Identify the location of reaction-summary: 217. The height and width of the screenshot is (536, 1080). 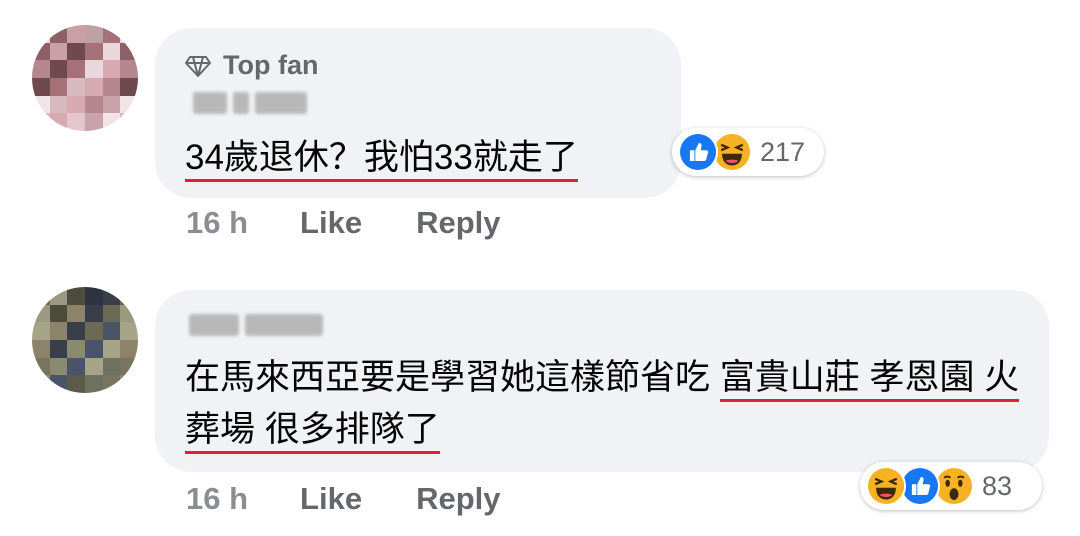
(748, 152).